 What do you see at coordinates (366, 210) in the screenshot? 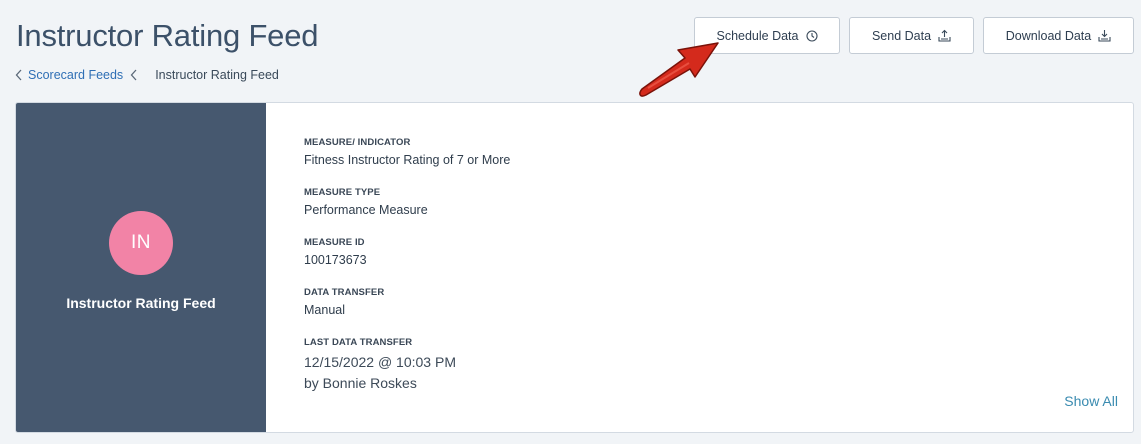
I see `field-value: Performance Measure` at bounding box center [366, 210].